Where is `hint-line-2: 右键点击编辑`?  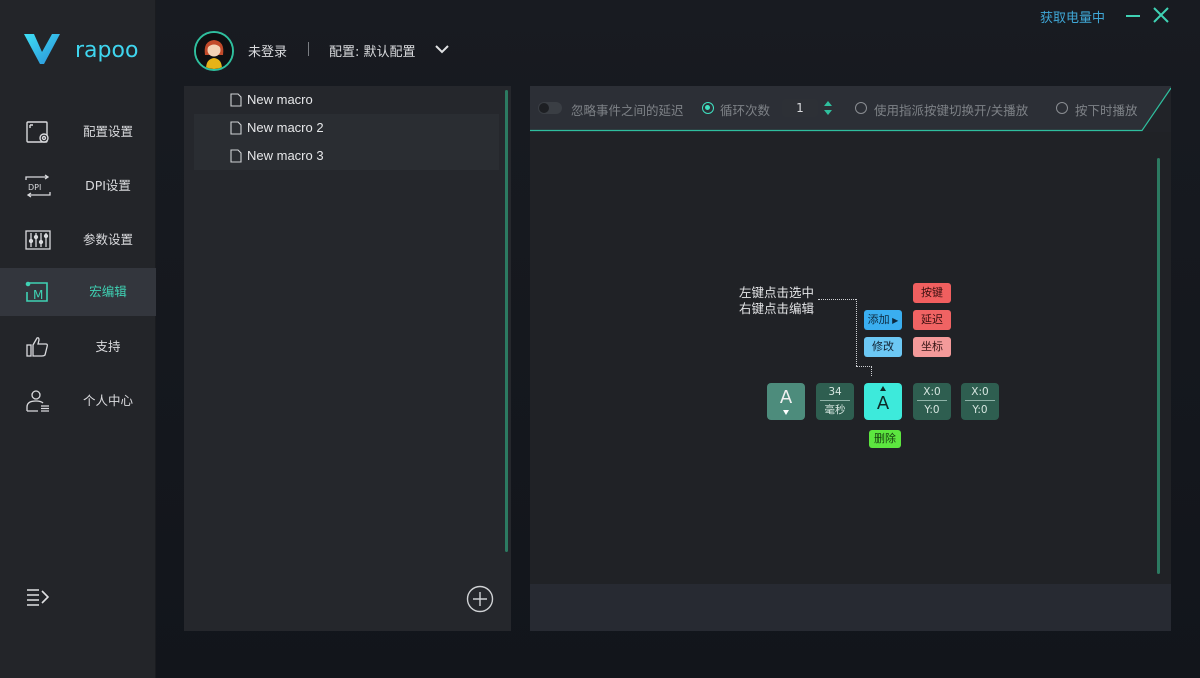
hint-line-2: 右键点击编辑 is located at coordinates (777, 308).